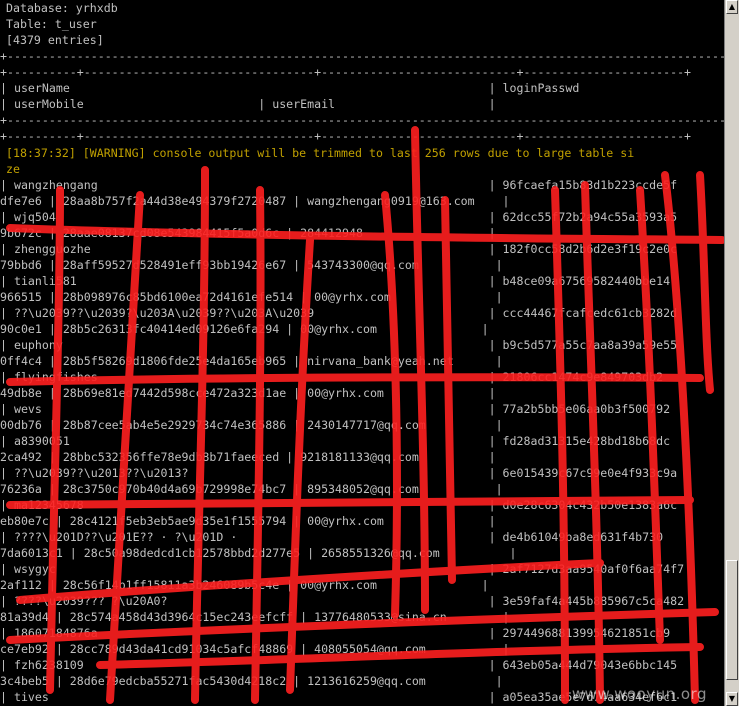  Describe the element at coordinates (62, 8) in the screenshot. I see `database-line: Database: yrhxdb` at that location.